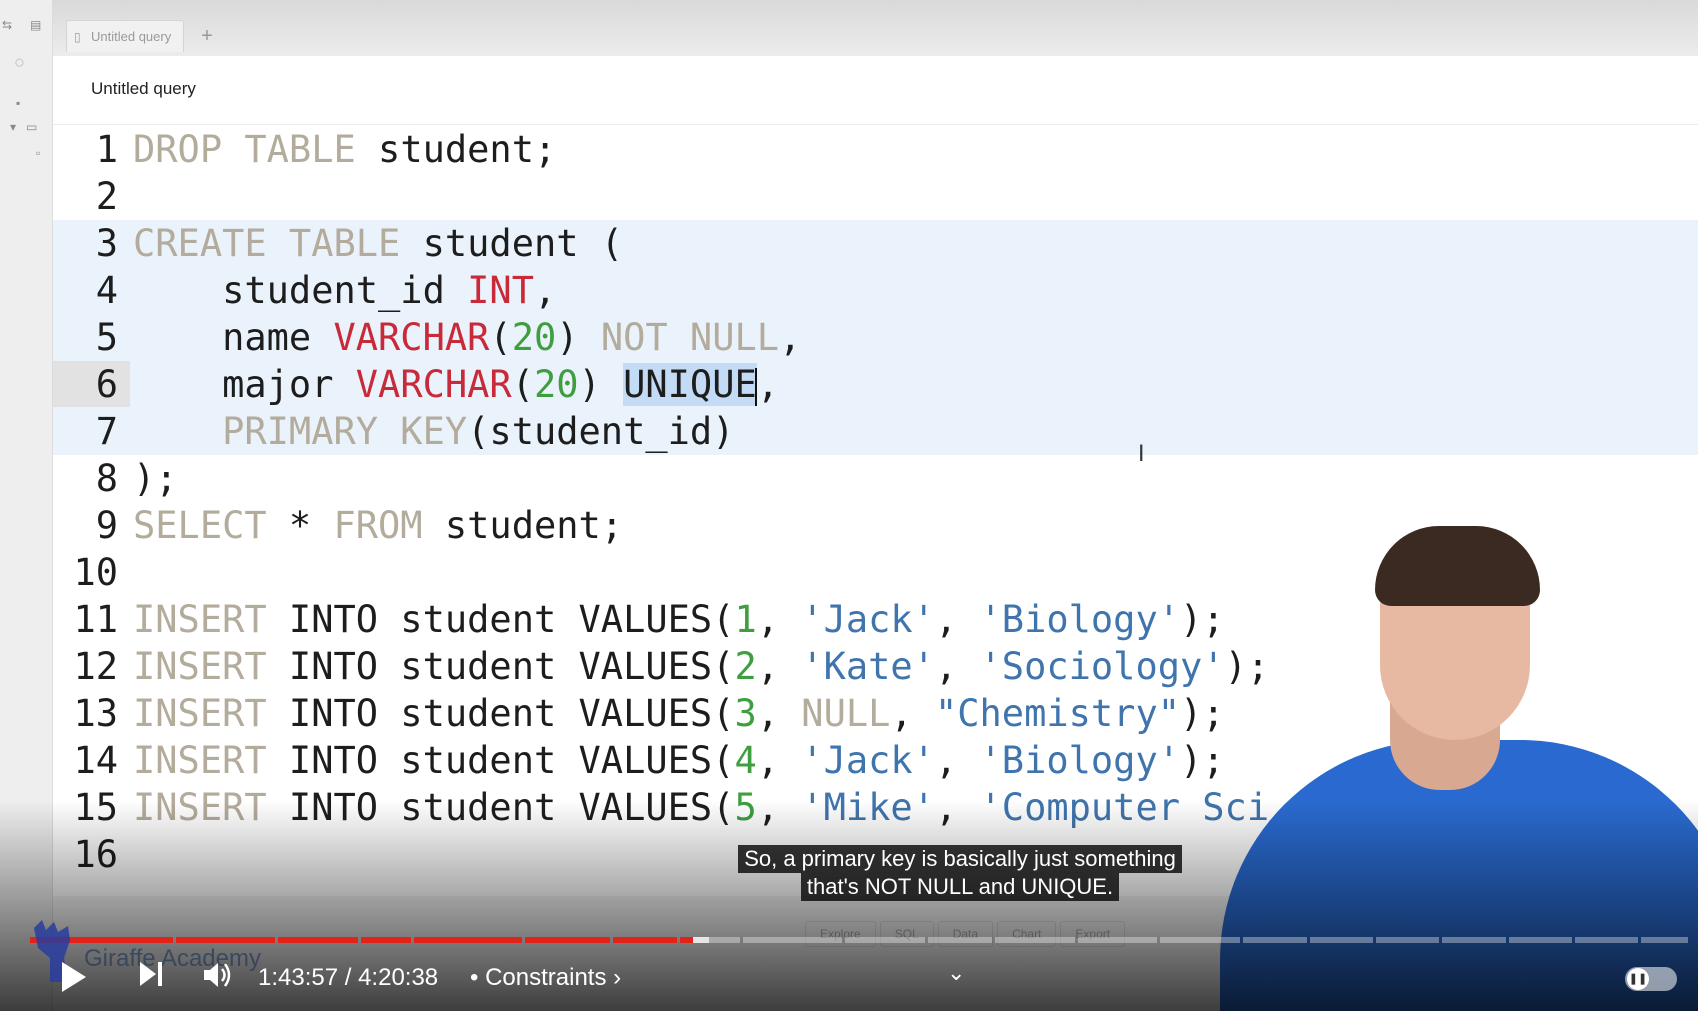 The image size is (1698, 1011). Describe the element at coordinates (601, 431) in the screenshot. I see `code-token: (student_id)` at that location.